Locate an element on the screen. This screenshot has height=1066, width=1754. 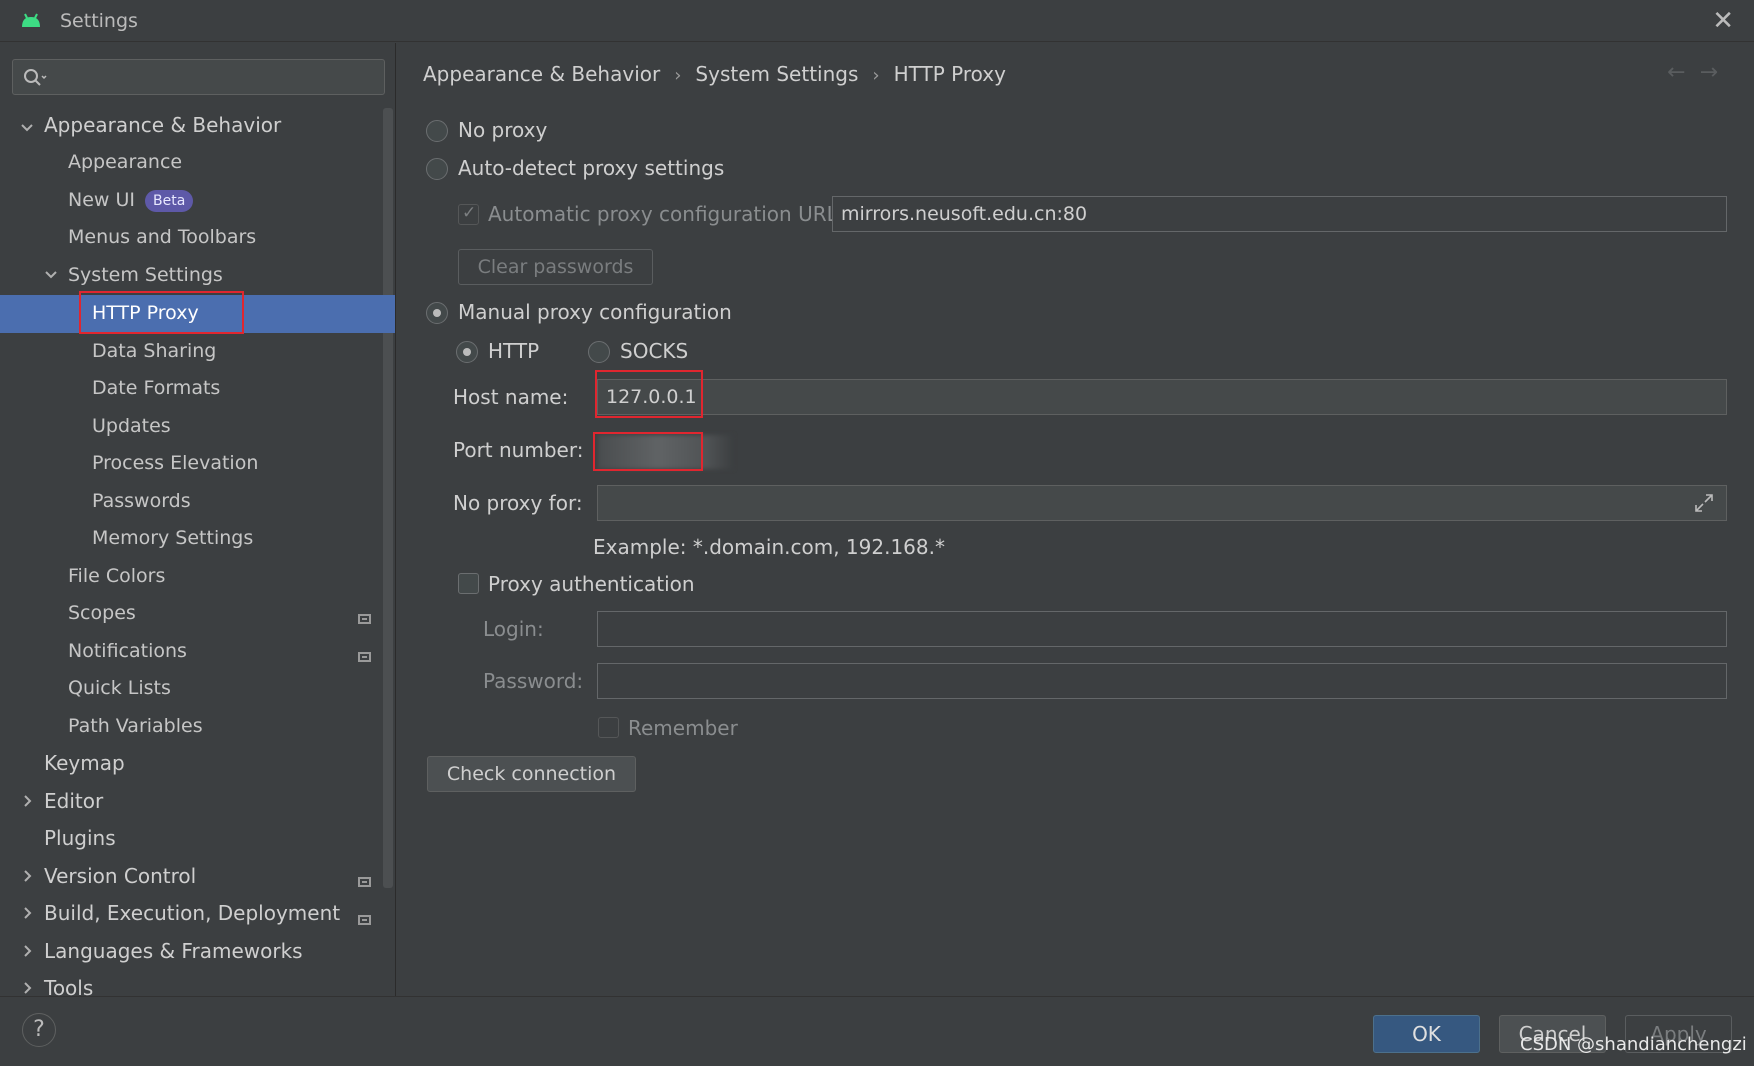
sidebar-item-passwords: Passwords is located at coordinates (141, 501).